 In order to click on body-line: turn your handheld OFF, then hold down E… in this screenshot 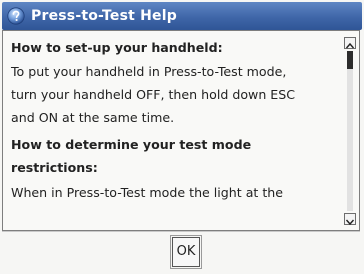, I will do `click(153, 94)`.